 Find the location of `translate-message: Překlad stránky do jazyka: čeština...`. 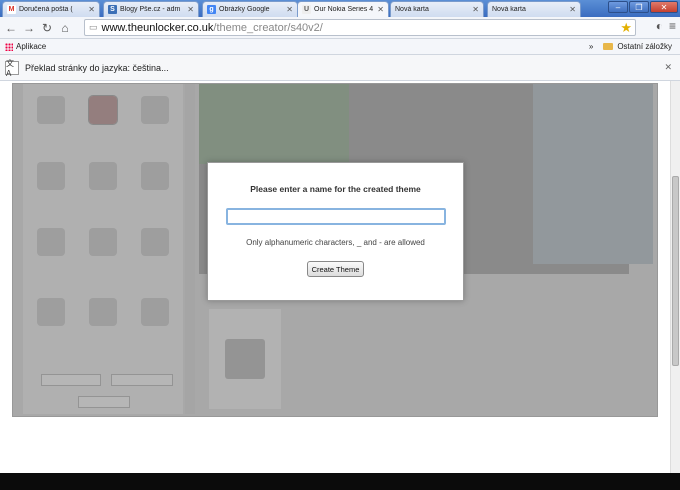

translate-message: Překlad stránky do jazyka: čeština... is located at coordinates (97, 67).